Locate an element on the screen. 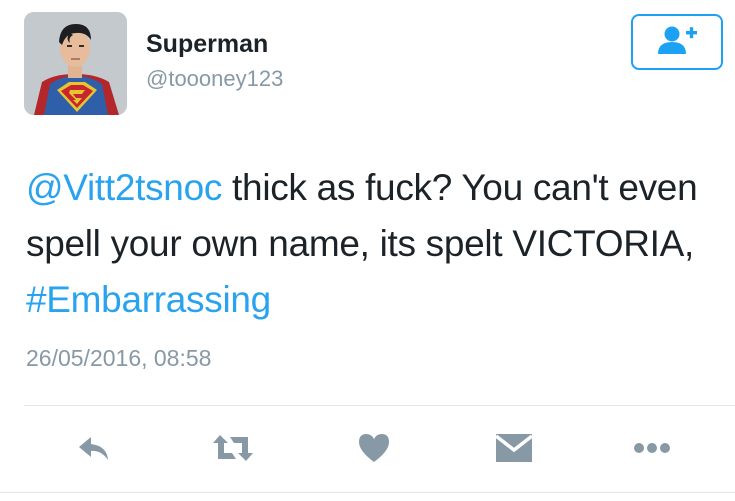  direct-message-icon is located at coordinates (514, 450).